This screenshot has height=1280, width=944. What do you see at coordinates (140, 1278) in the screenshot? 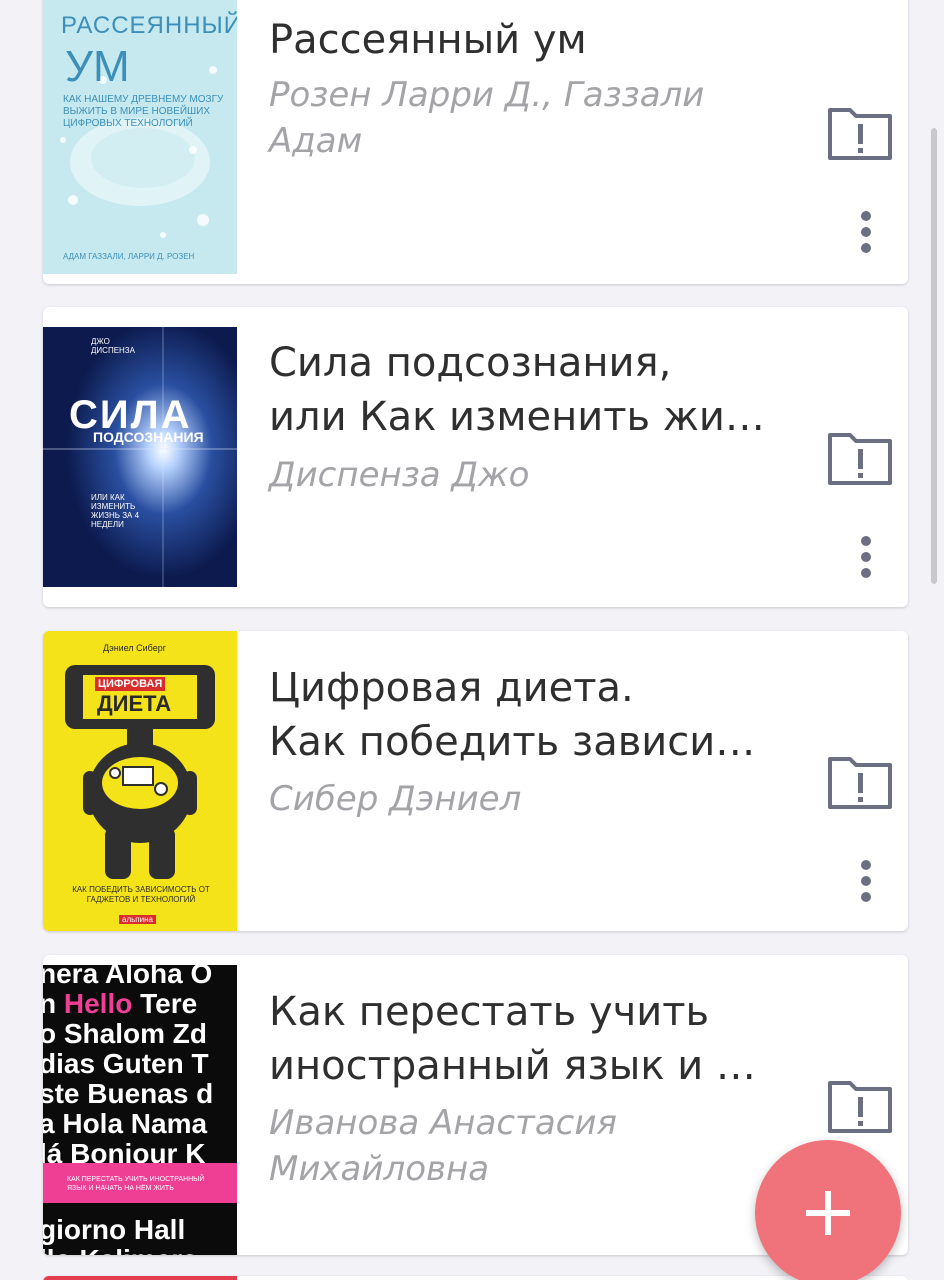
I see `book-cover` at bounding box center [140, 1278].